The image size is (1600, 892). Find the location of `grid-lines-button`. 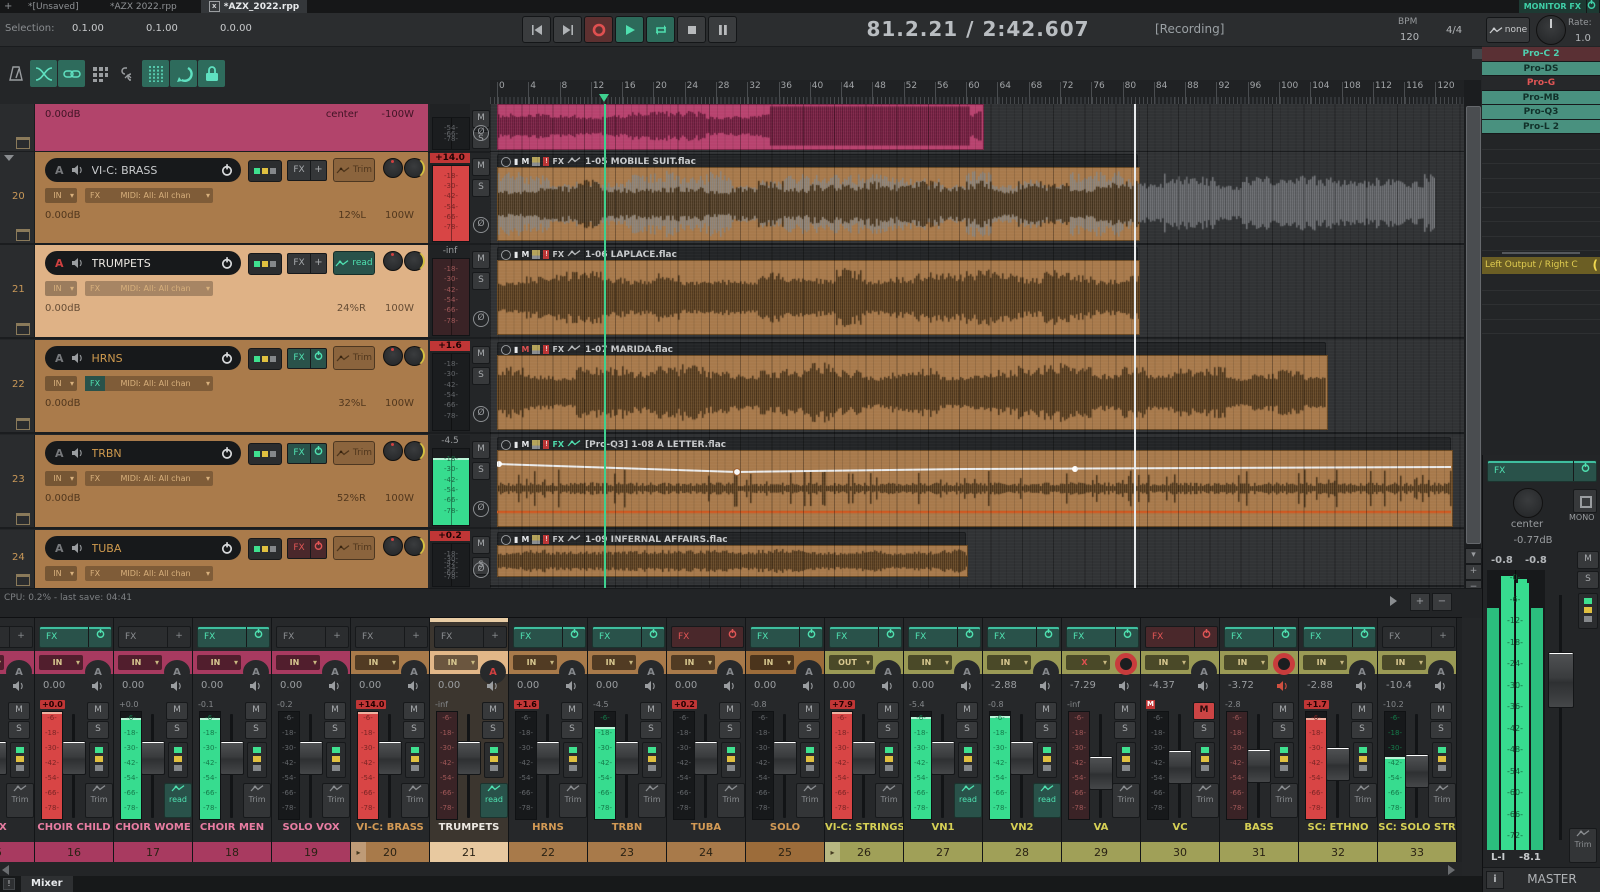

grid-lines-button is located at coordinates (155, 73).